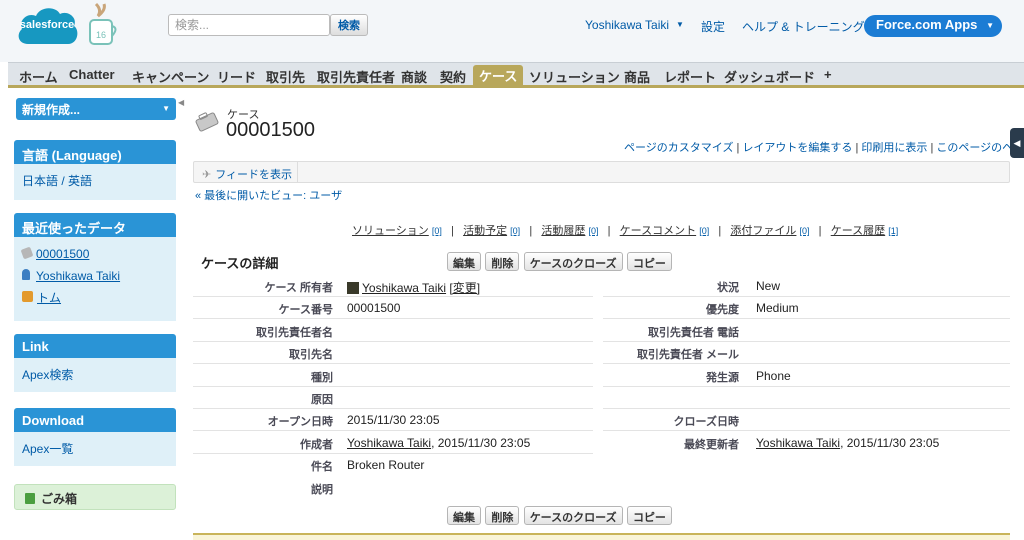  What do you see at coordinates (62, 254) in the screenshot?
I see `recent-item-link: 00001500` at bounding box center [62, 254].